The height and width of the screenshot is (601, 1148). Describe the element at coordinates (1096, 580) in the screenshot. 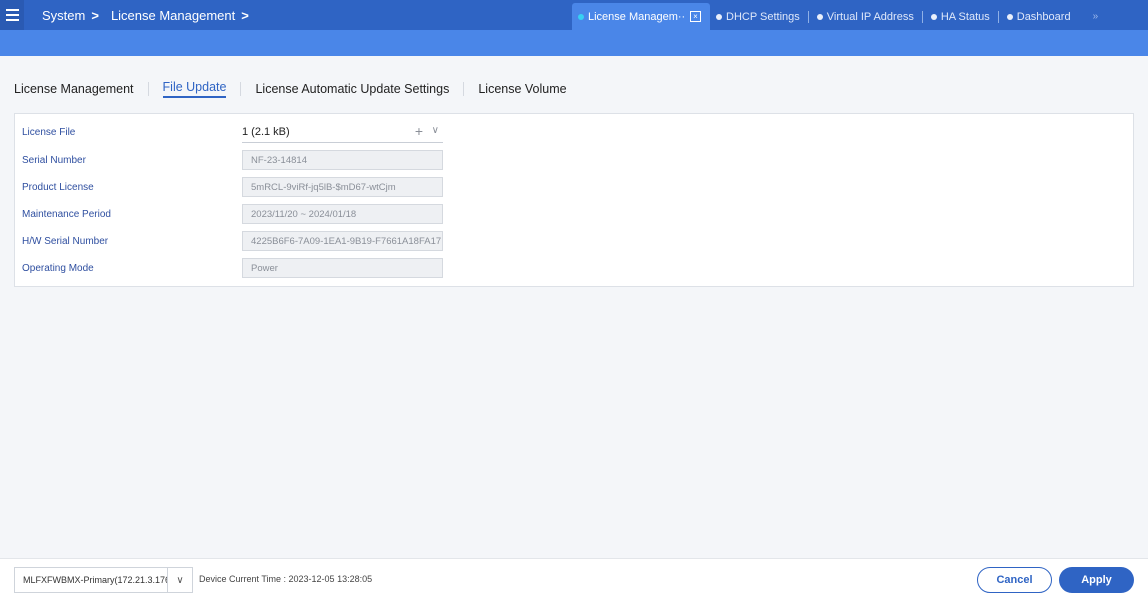

I see `apply-button: Apply` at that location.